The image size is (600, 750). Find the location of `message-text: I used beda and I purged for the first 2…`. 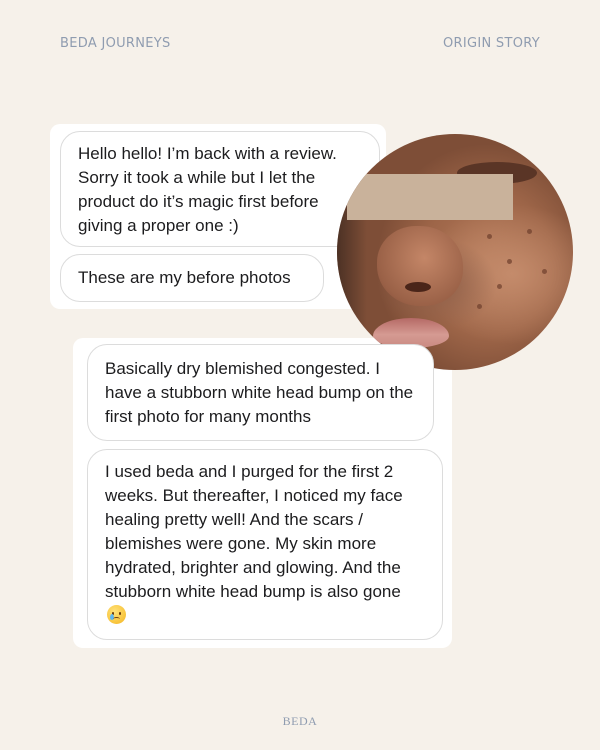

message-text: I used beda and I purged for the first 2… is located at coordinates (254, 531).